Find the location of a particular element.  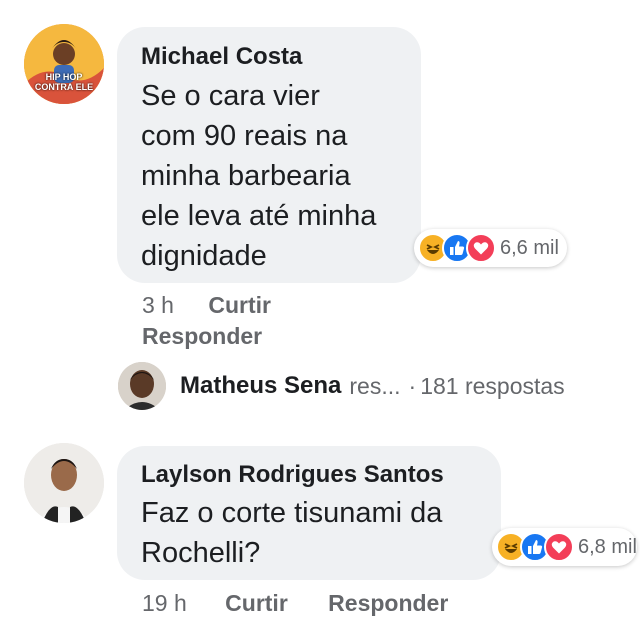

replies-count: 181 respostas is located at coordinates (492, 385).